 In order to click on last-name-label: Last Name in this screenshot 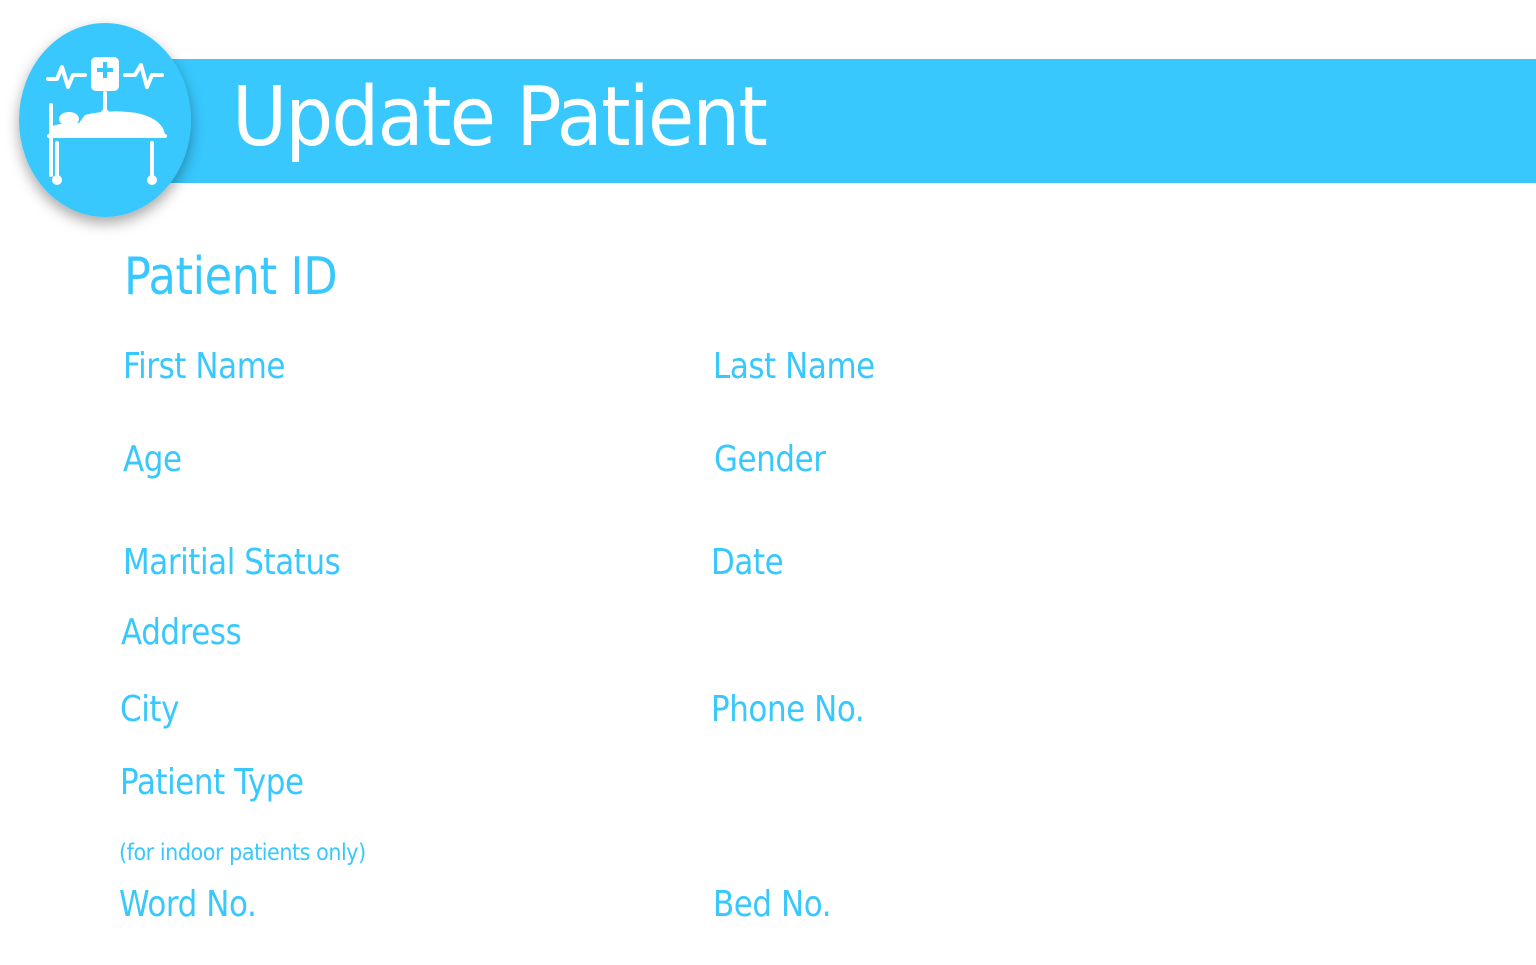, I will do `click(794, 366)`.